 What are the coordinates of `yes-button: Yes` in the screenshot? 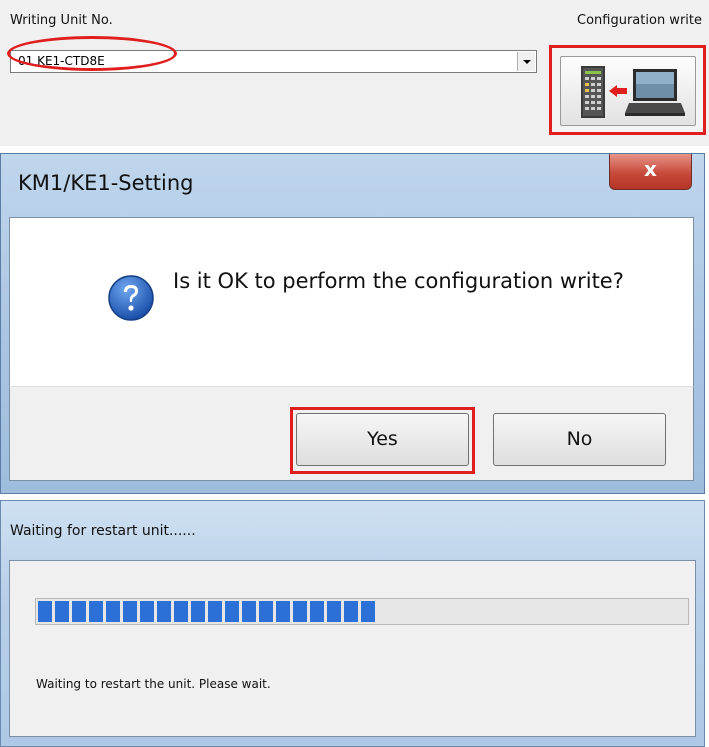 It's located at (382, 439).